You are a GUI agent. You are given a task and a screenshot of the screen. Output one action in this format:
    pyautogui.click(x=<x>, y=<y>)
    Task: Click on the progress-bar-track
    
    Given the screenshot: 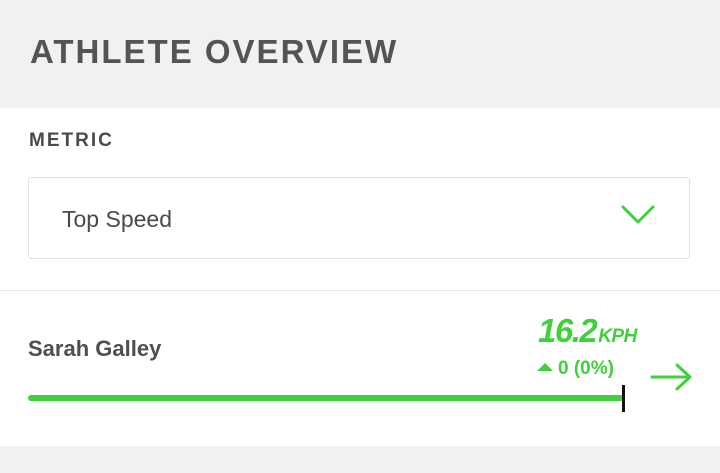 What is the action you would take?
    pyautogui.click(x=326, y=398)
    